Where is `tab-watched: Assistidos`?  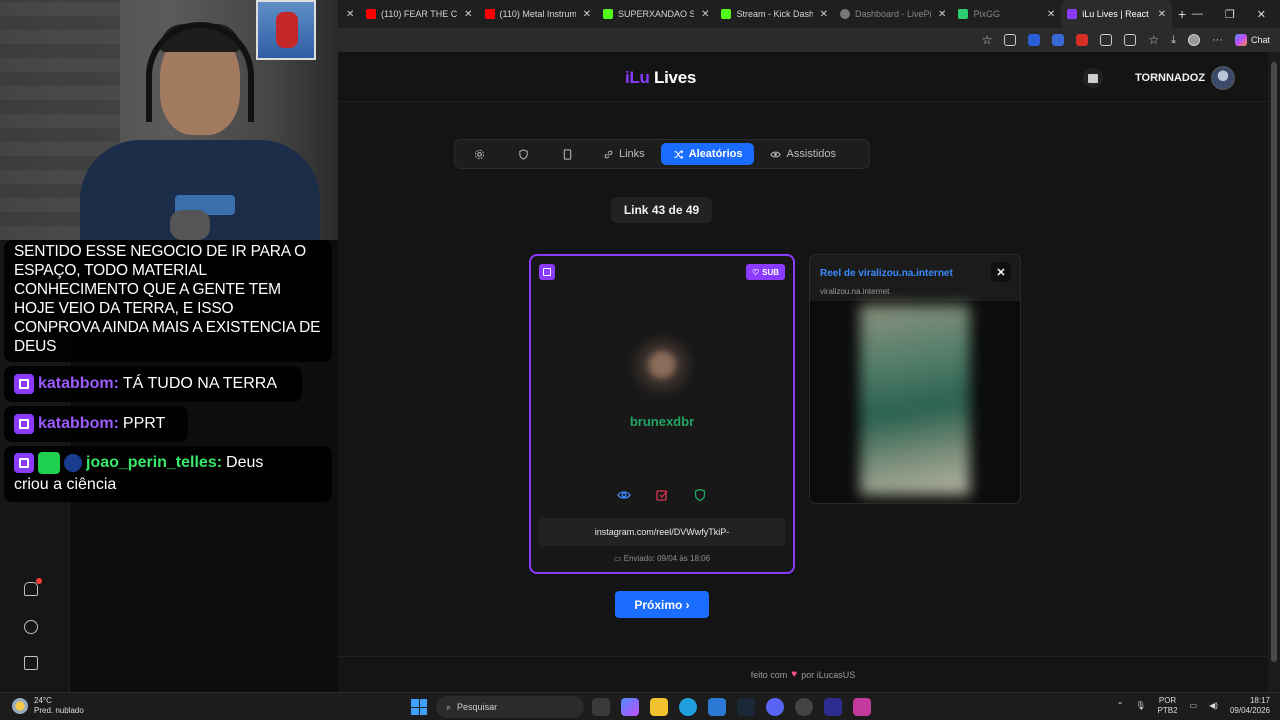 tab-watched: Assistidos is located at coordinates (803, 154).